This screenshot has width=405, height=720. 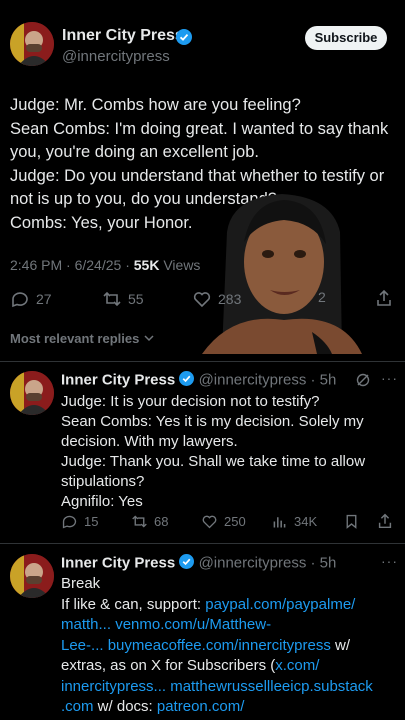 I want to click on venmo-link: venmo.com/u/Matthew-, so click(x=191, y=624).